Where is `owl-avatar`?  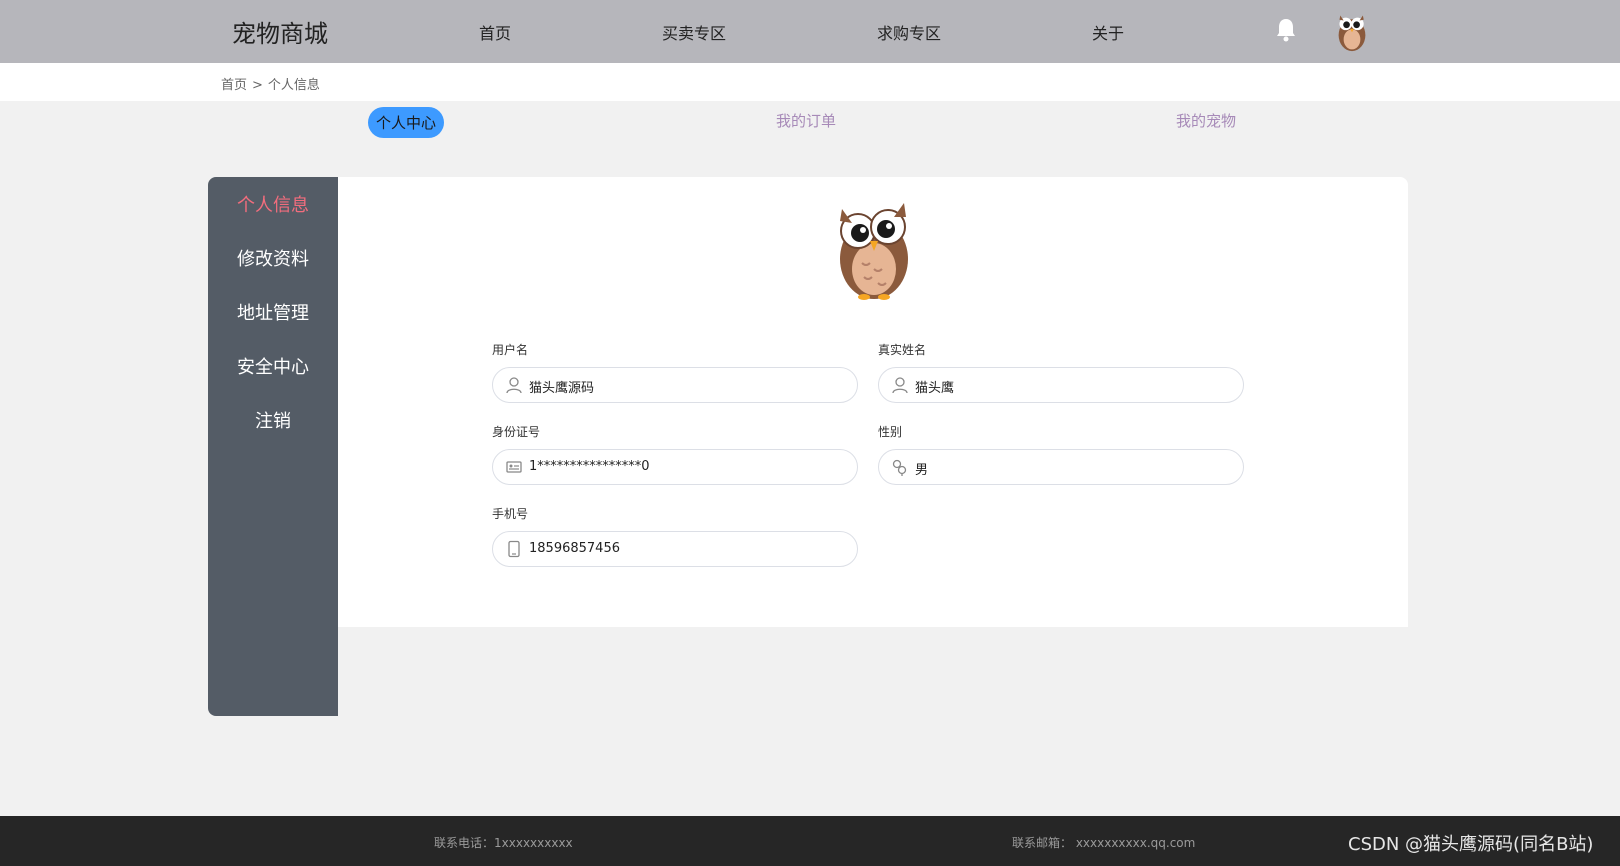 owl-avatar is located at coordinates (874, 251).